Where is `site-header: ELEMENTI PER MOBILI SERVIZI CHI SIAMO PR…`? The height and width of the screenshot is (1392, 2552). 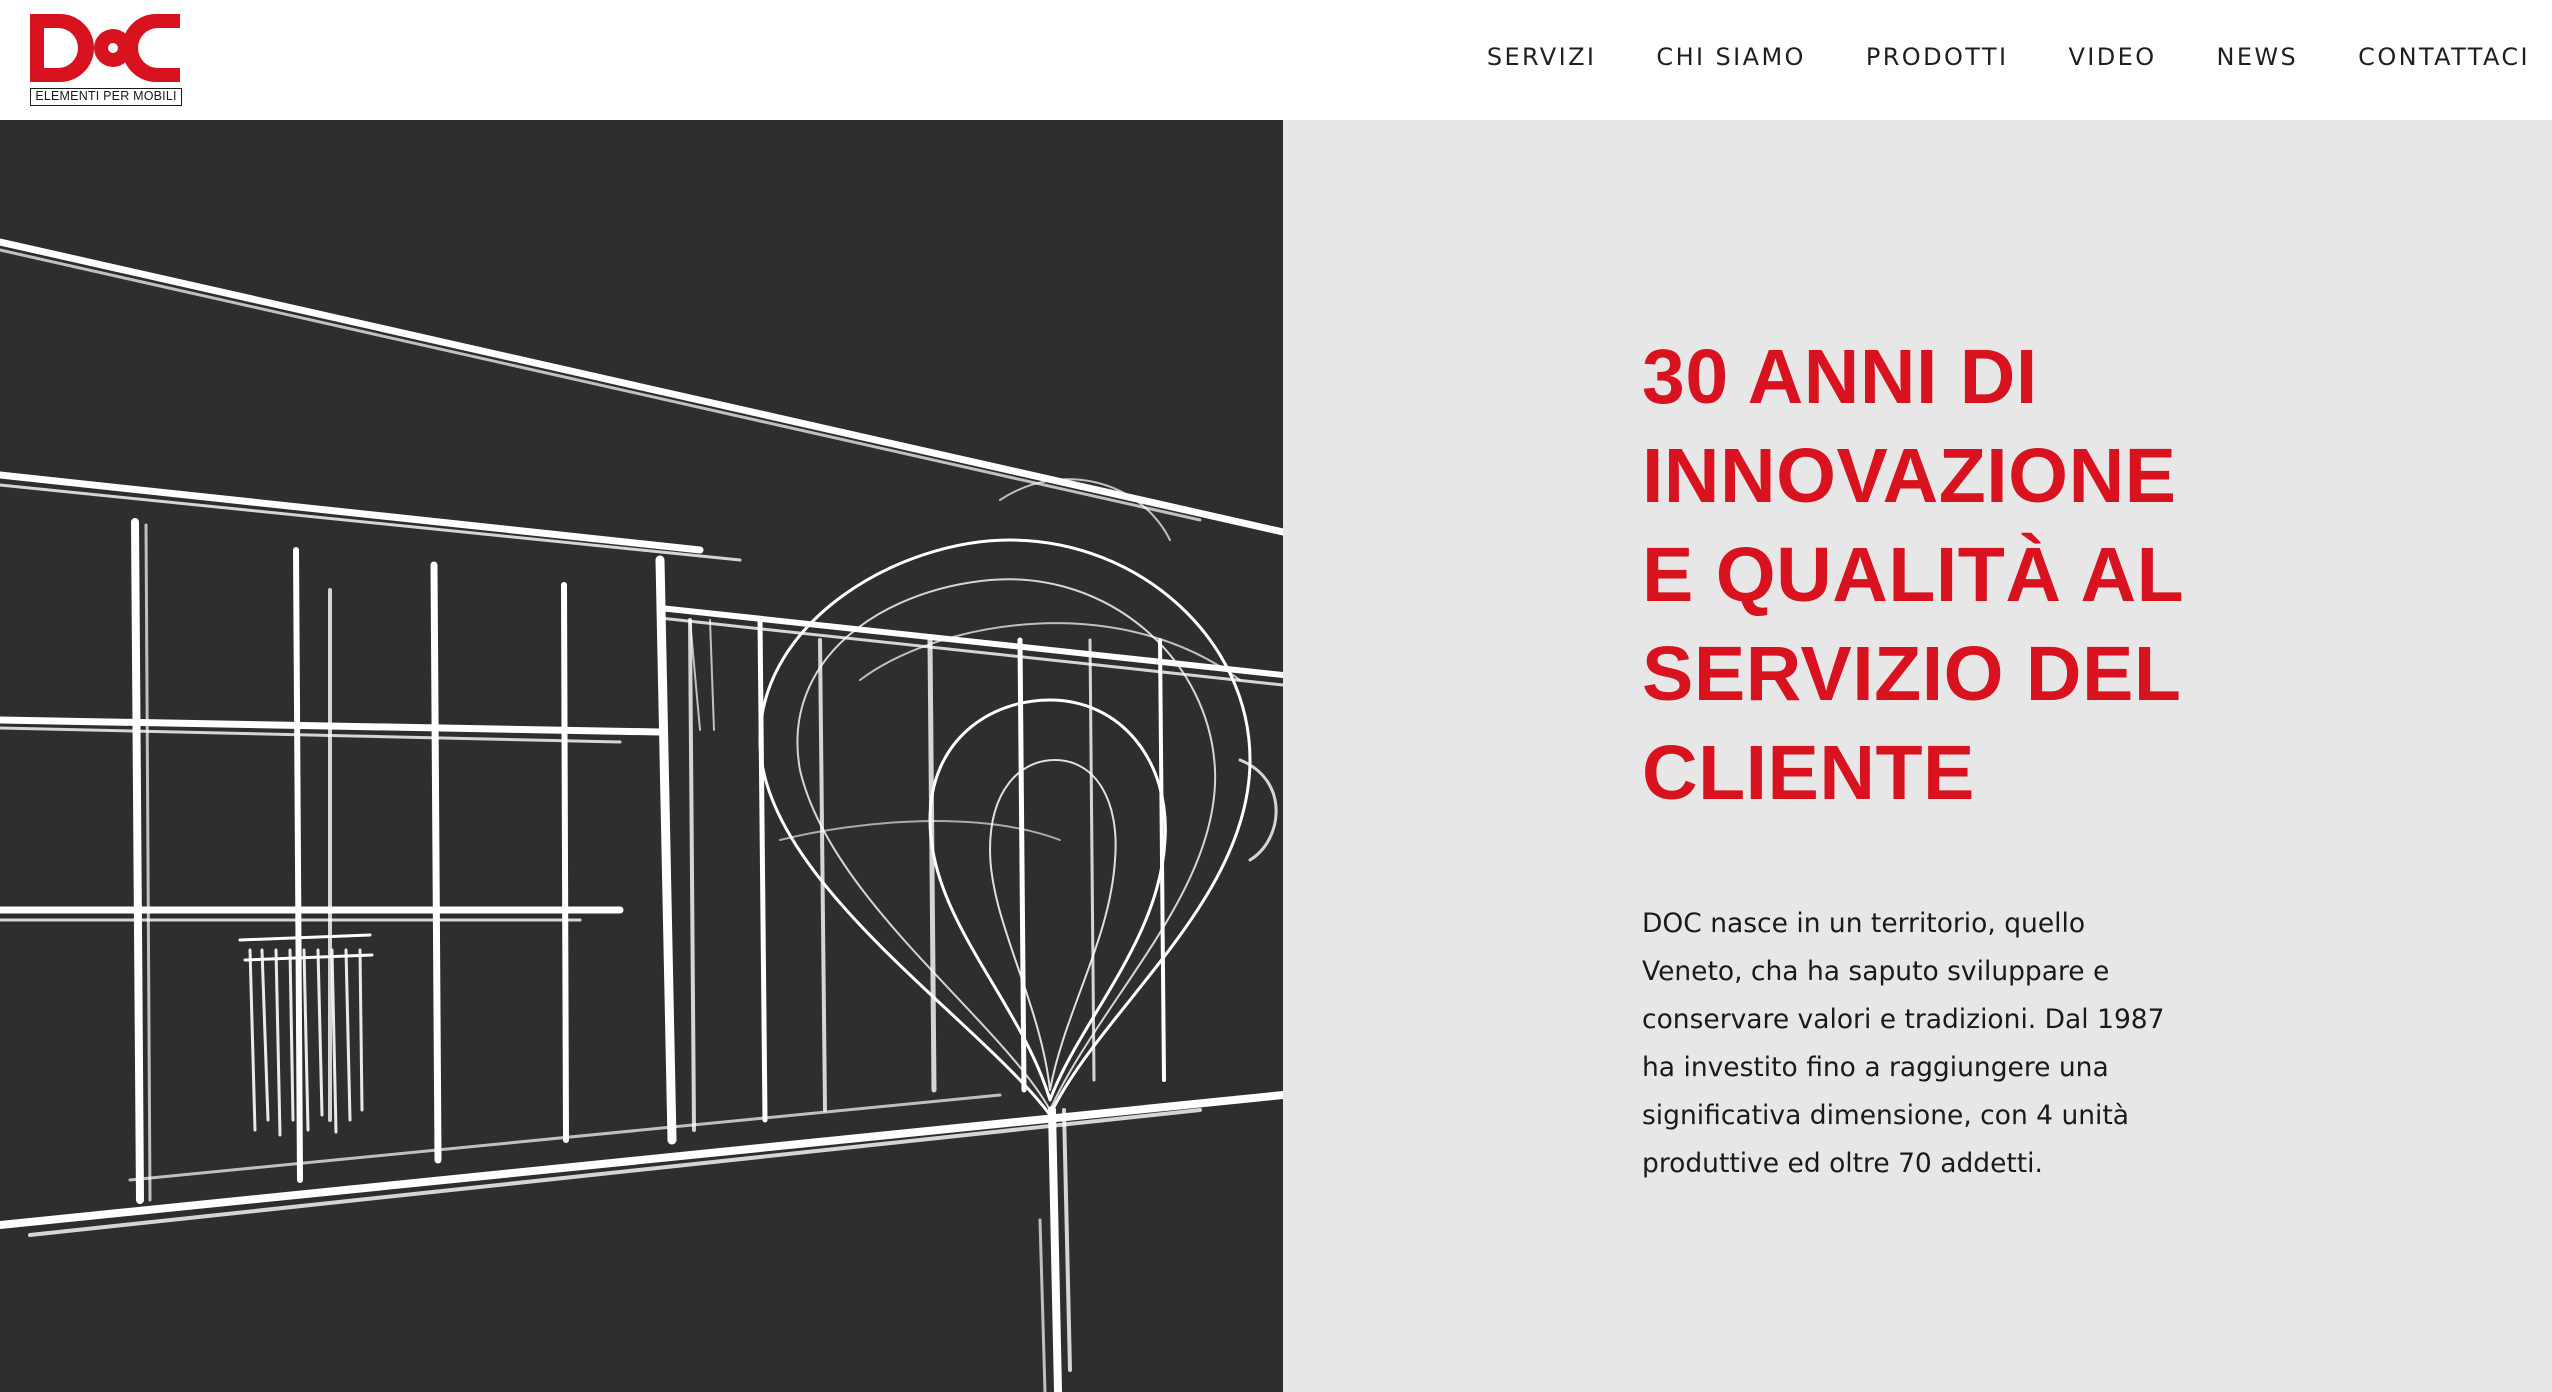 site-header: ELEMENTI PER MOBILI SERVIZI CHI SIAMO PR… is located at coordinates (1276, 60).